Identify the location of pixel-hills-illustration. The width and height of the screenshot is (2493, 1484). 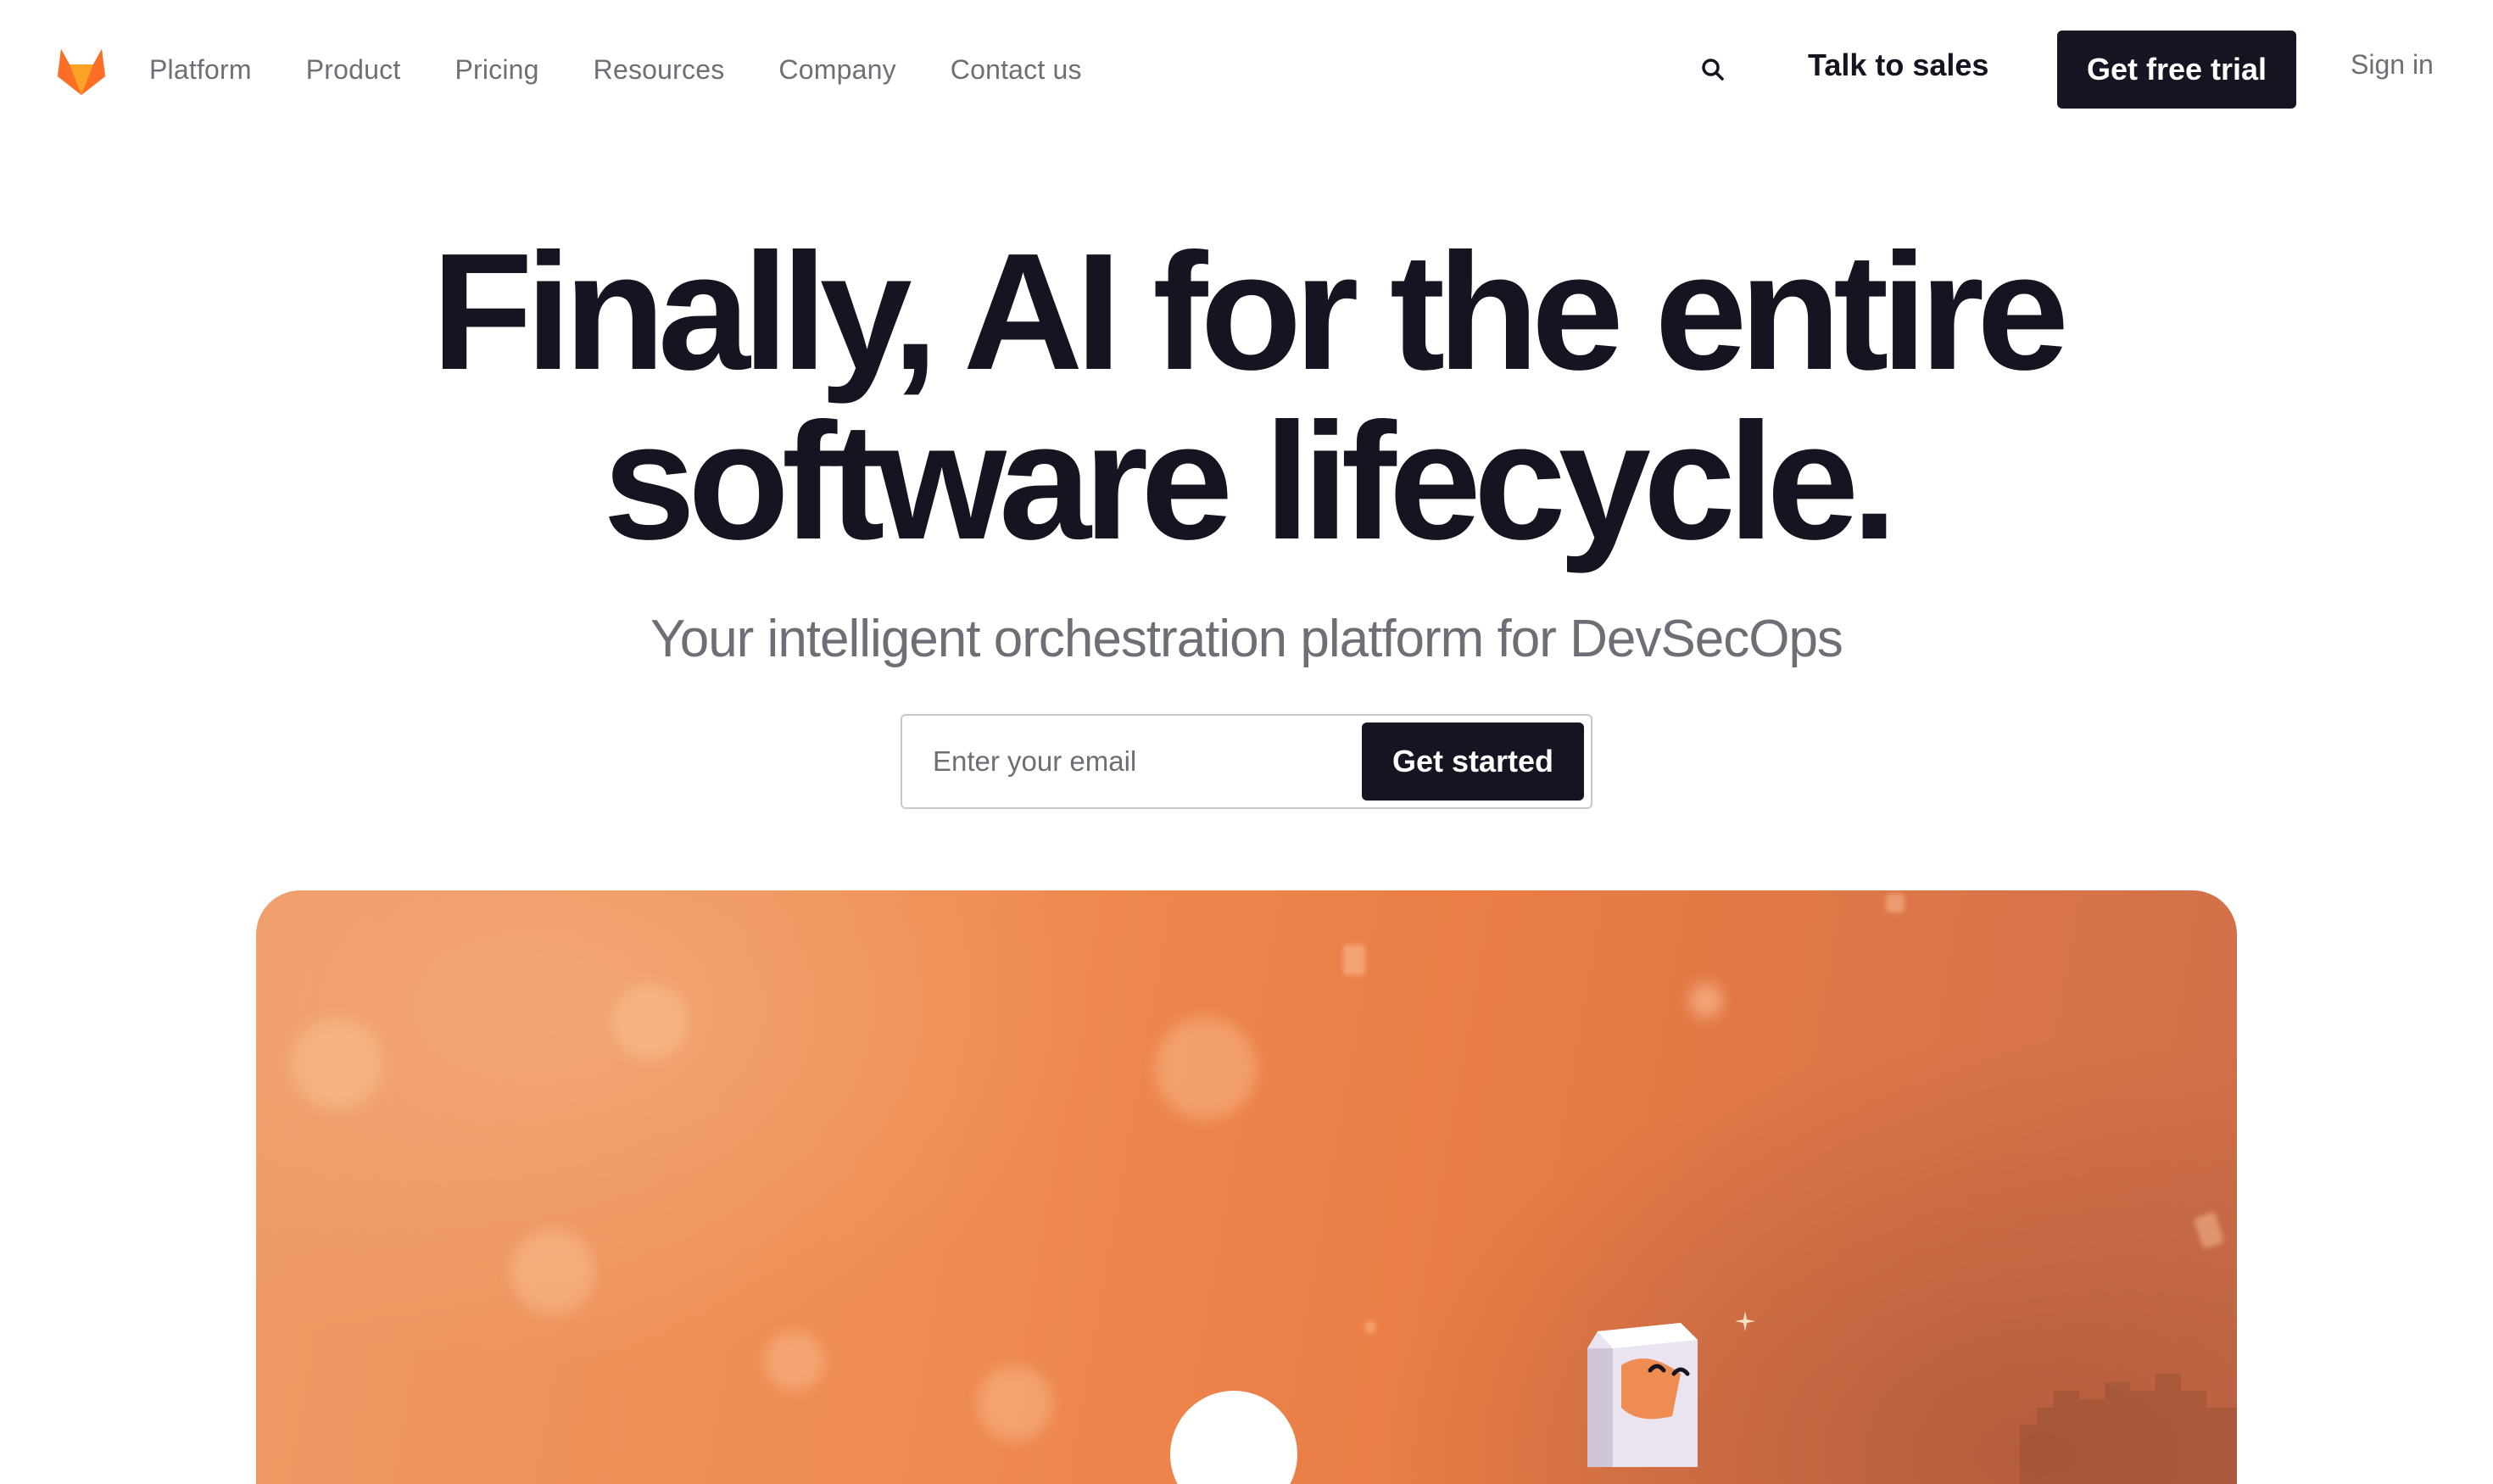
(2128, 1429).